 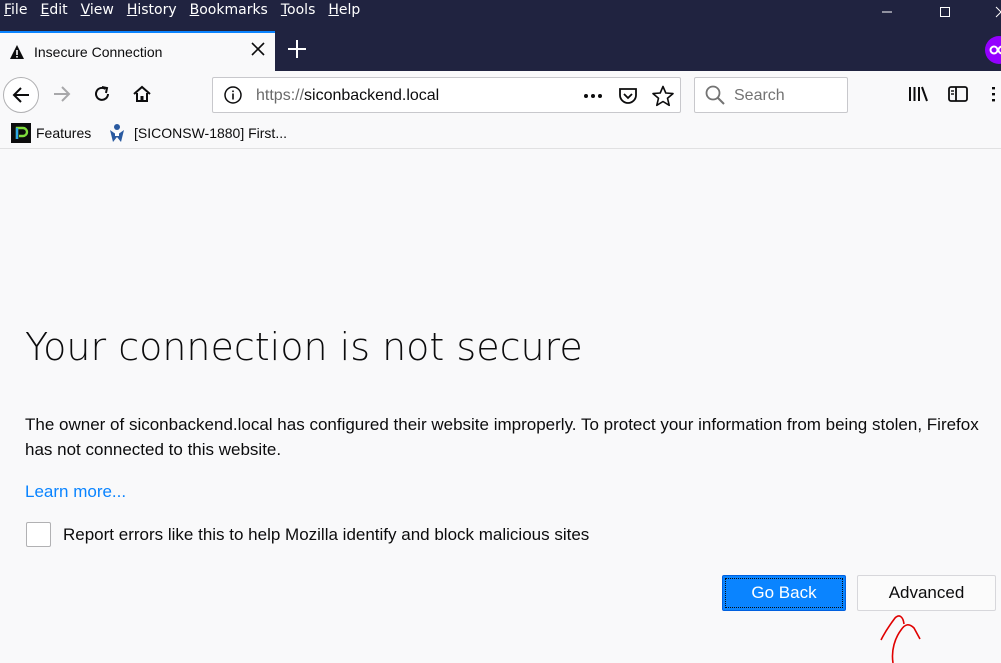 I want to click on tab-close-button, so click(x=258, y=51).